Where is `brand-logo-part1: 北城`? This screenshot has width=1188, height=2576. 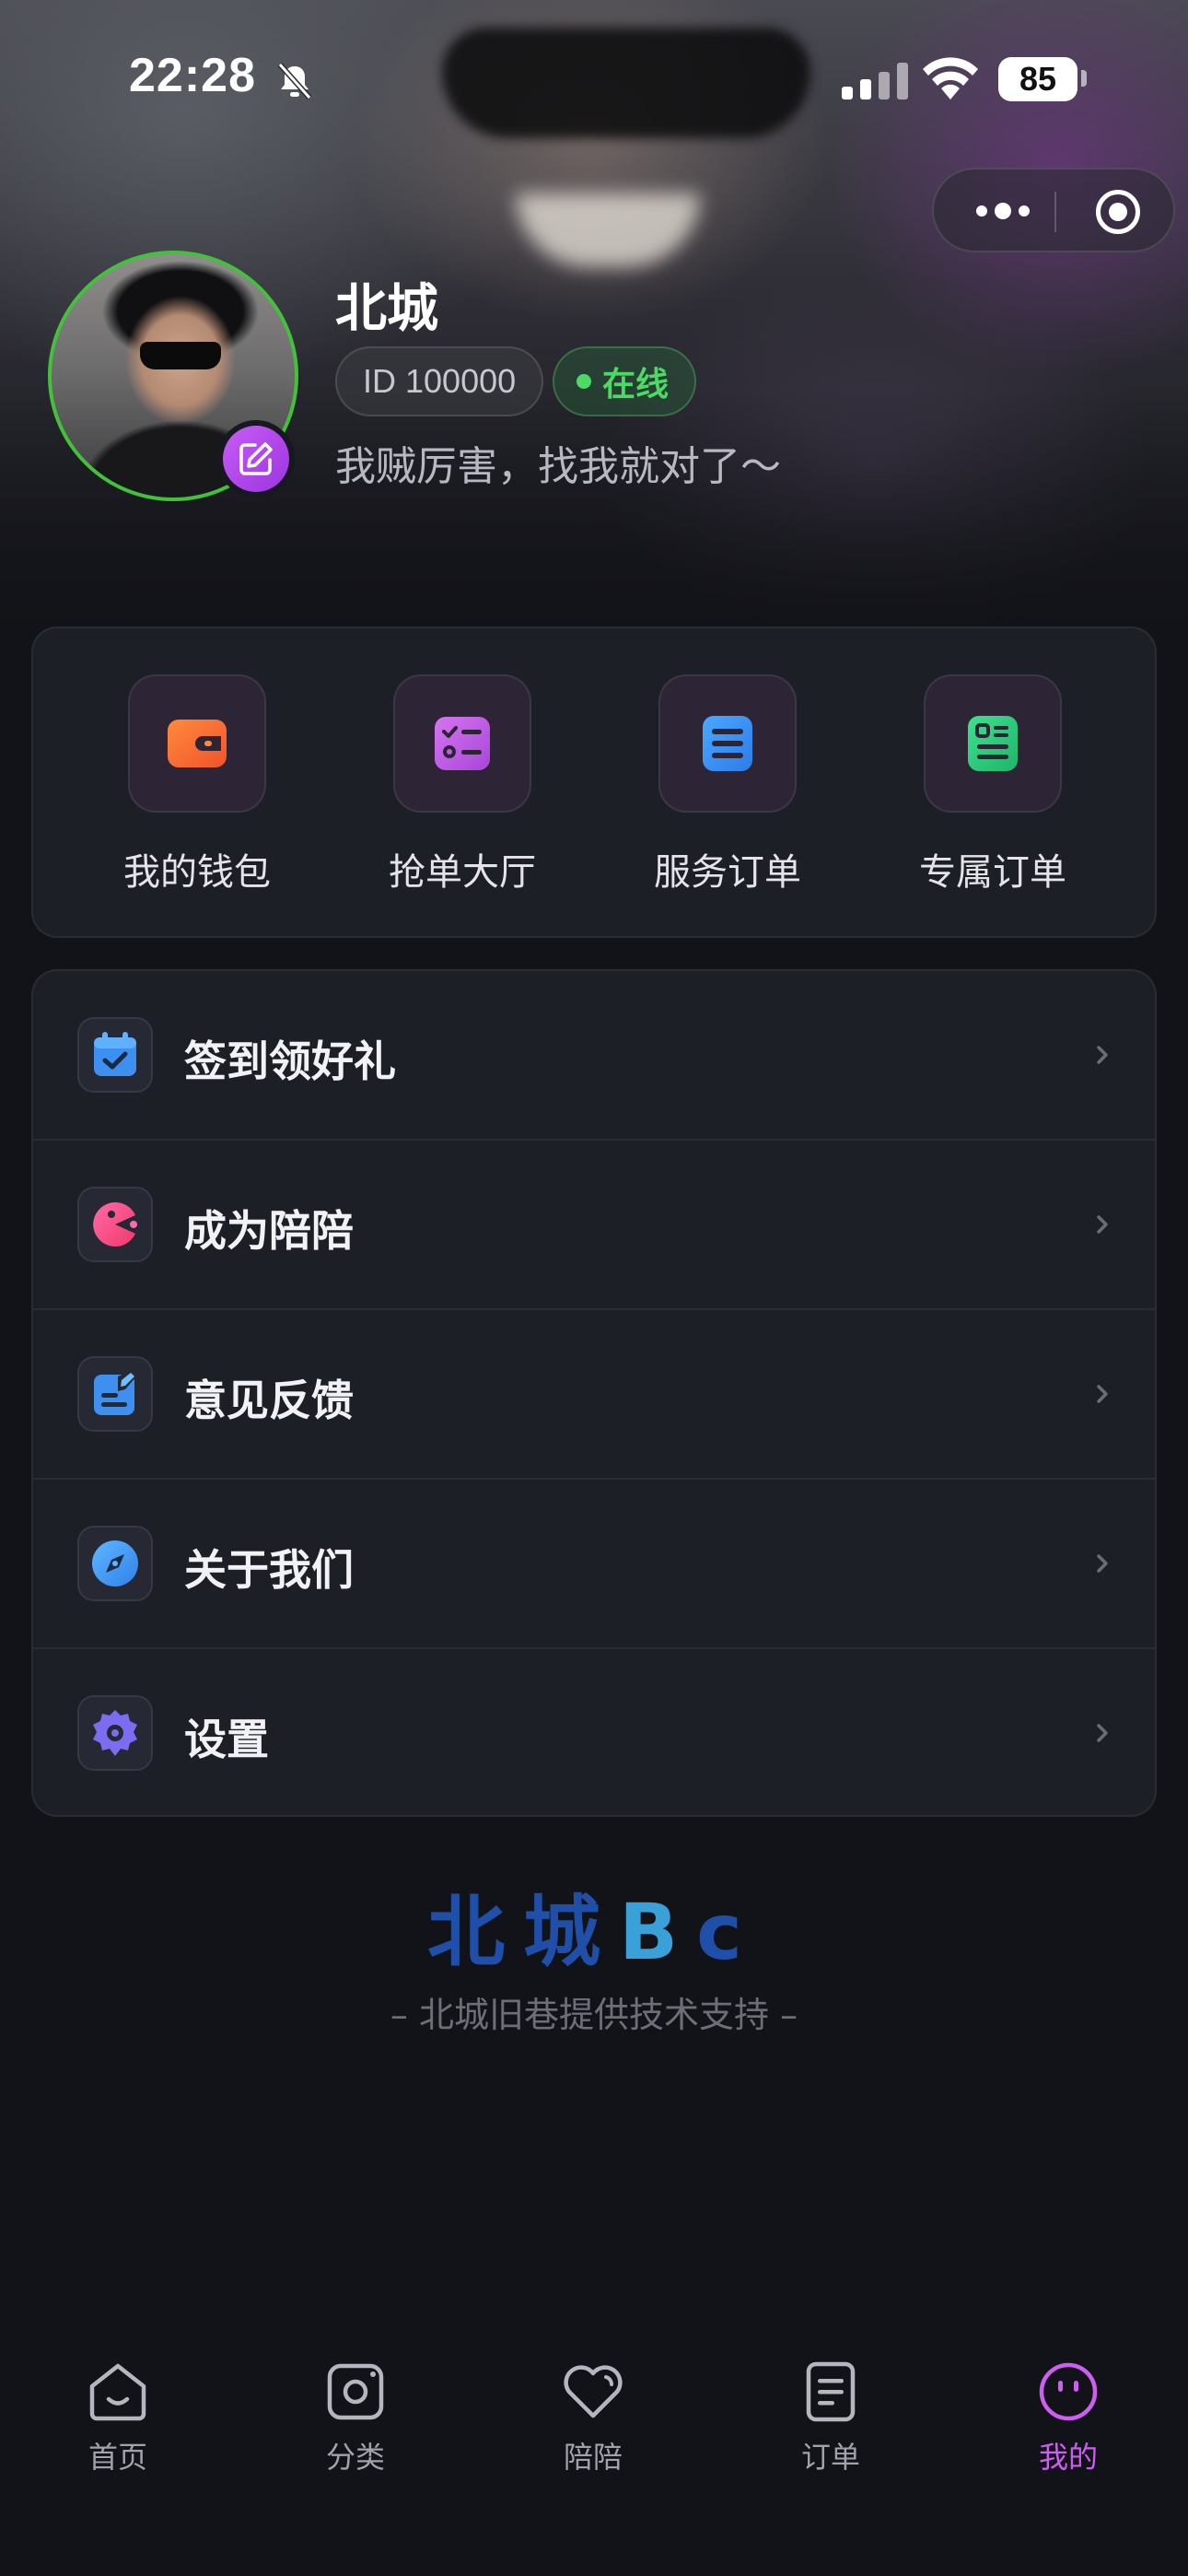
brand-logo-part1: 北城 is located at coordinates (523, 1932).